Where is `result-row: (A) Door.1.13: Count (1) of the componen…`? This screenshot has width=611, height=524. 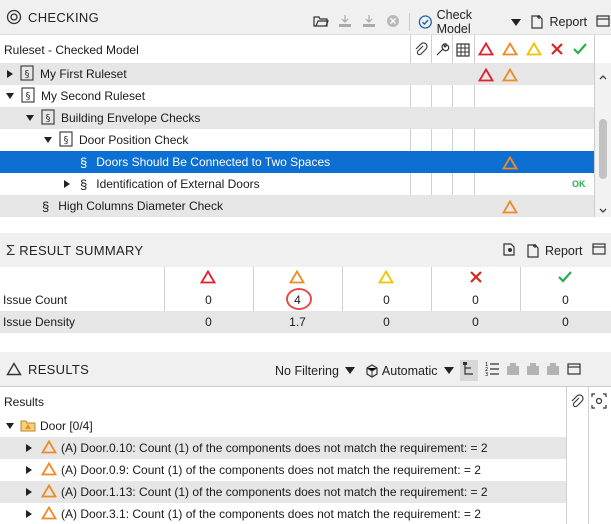 result-row: (A) Door.1.13: Count (1) of the componen… is located at coordinates (283, 492).